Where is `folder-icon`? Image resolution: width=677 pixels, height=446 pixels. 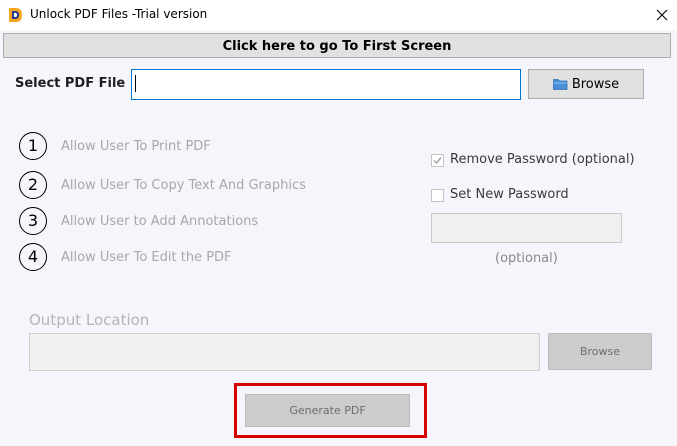 folder-icon is located at coordinates (560, 84).